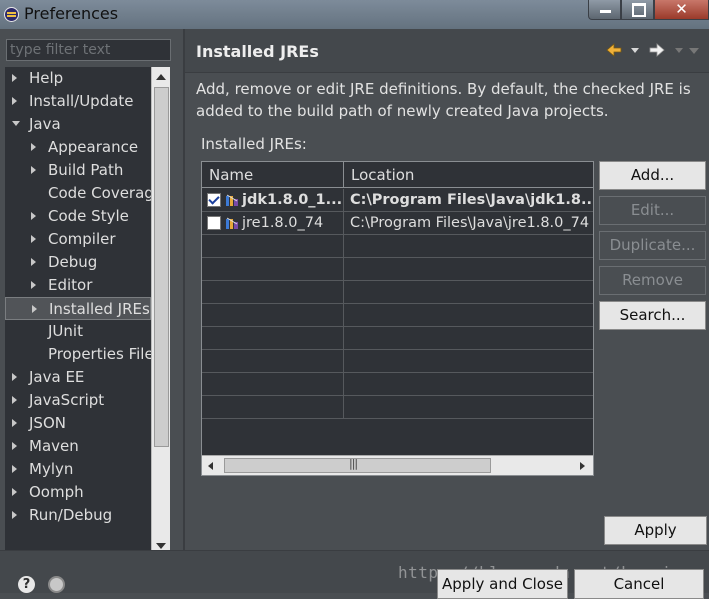  Describe the element at coordinates (78, 285) in the screenshot. I see `tree-item-editor: Editor` at that location.